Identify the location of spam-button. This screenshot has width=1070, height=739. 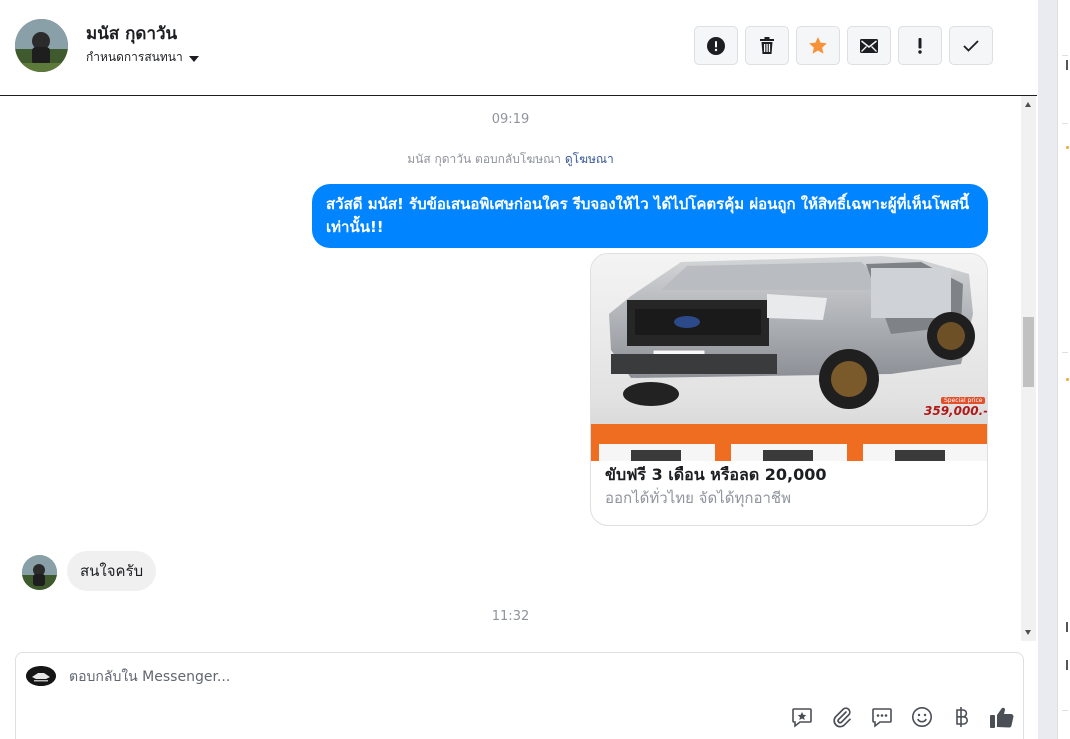
(716, 45).